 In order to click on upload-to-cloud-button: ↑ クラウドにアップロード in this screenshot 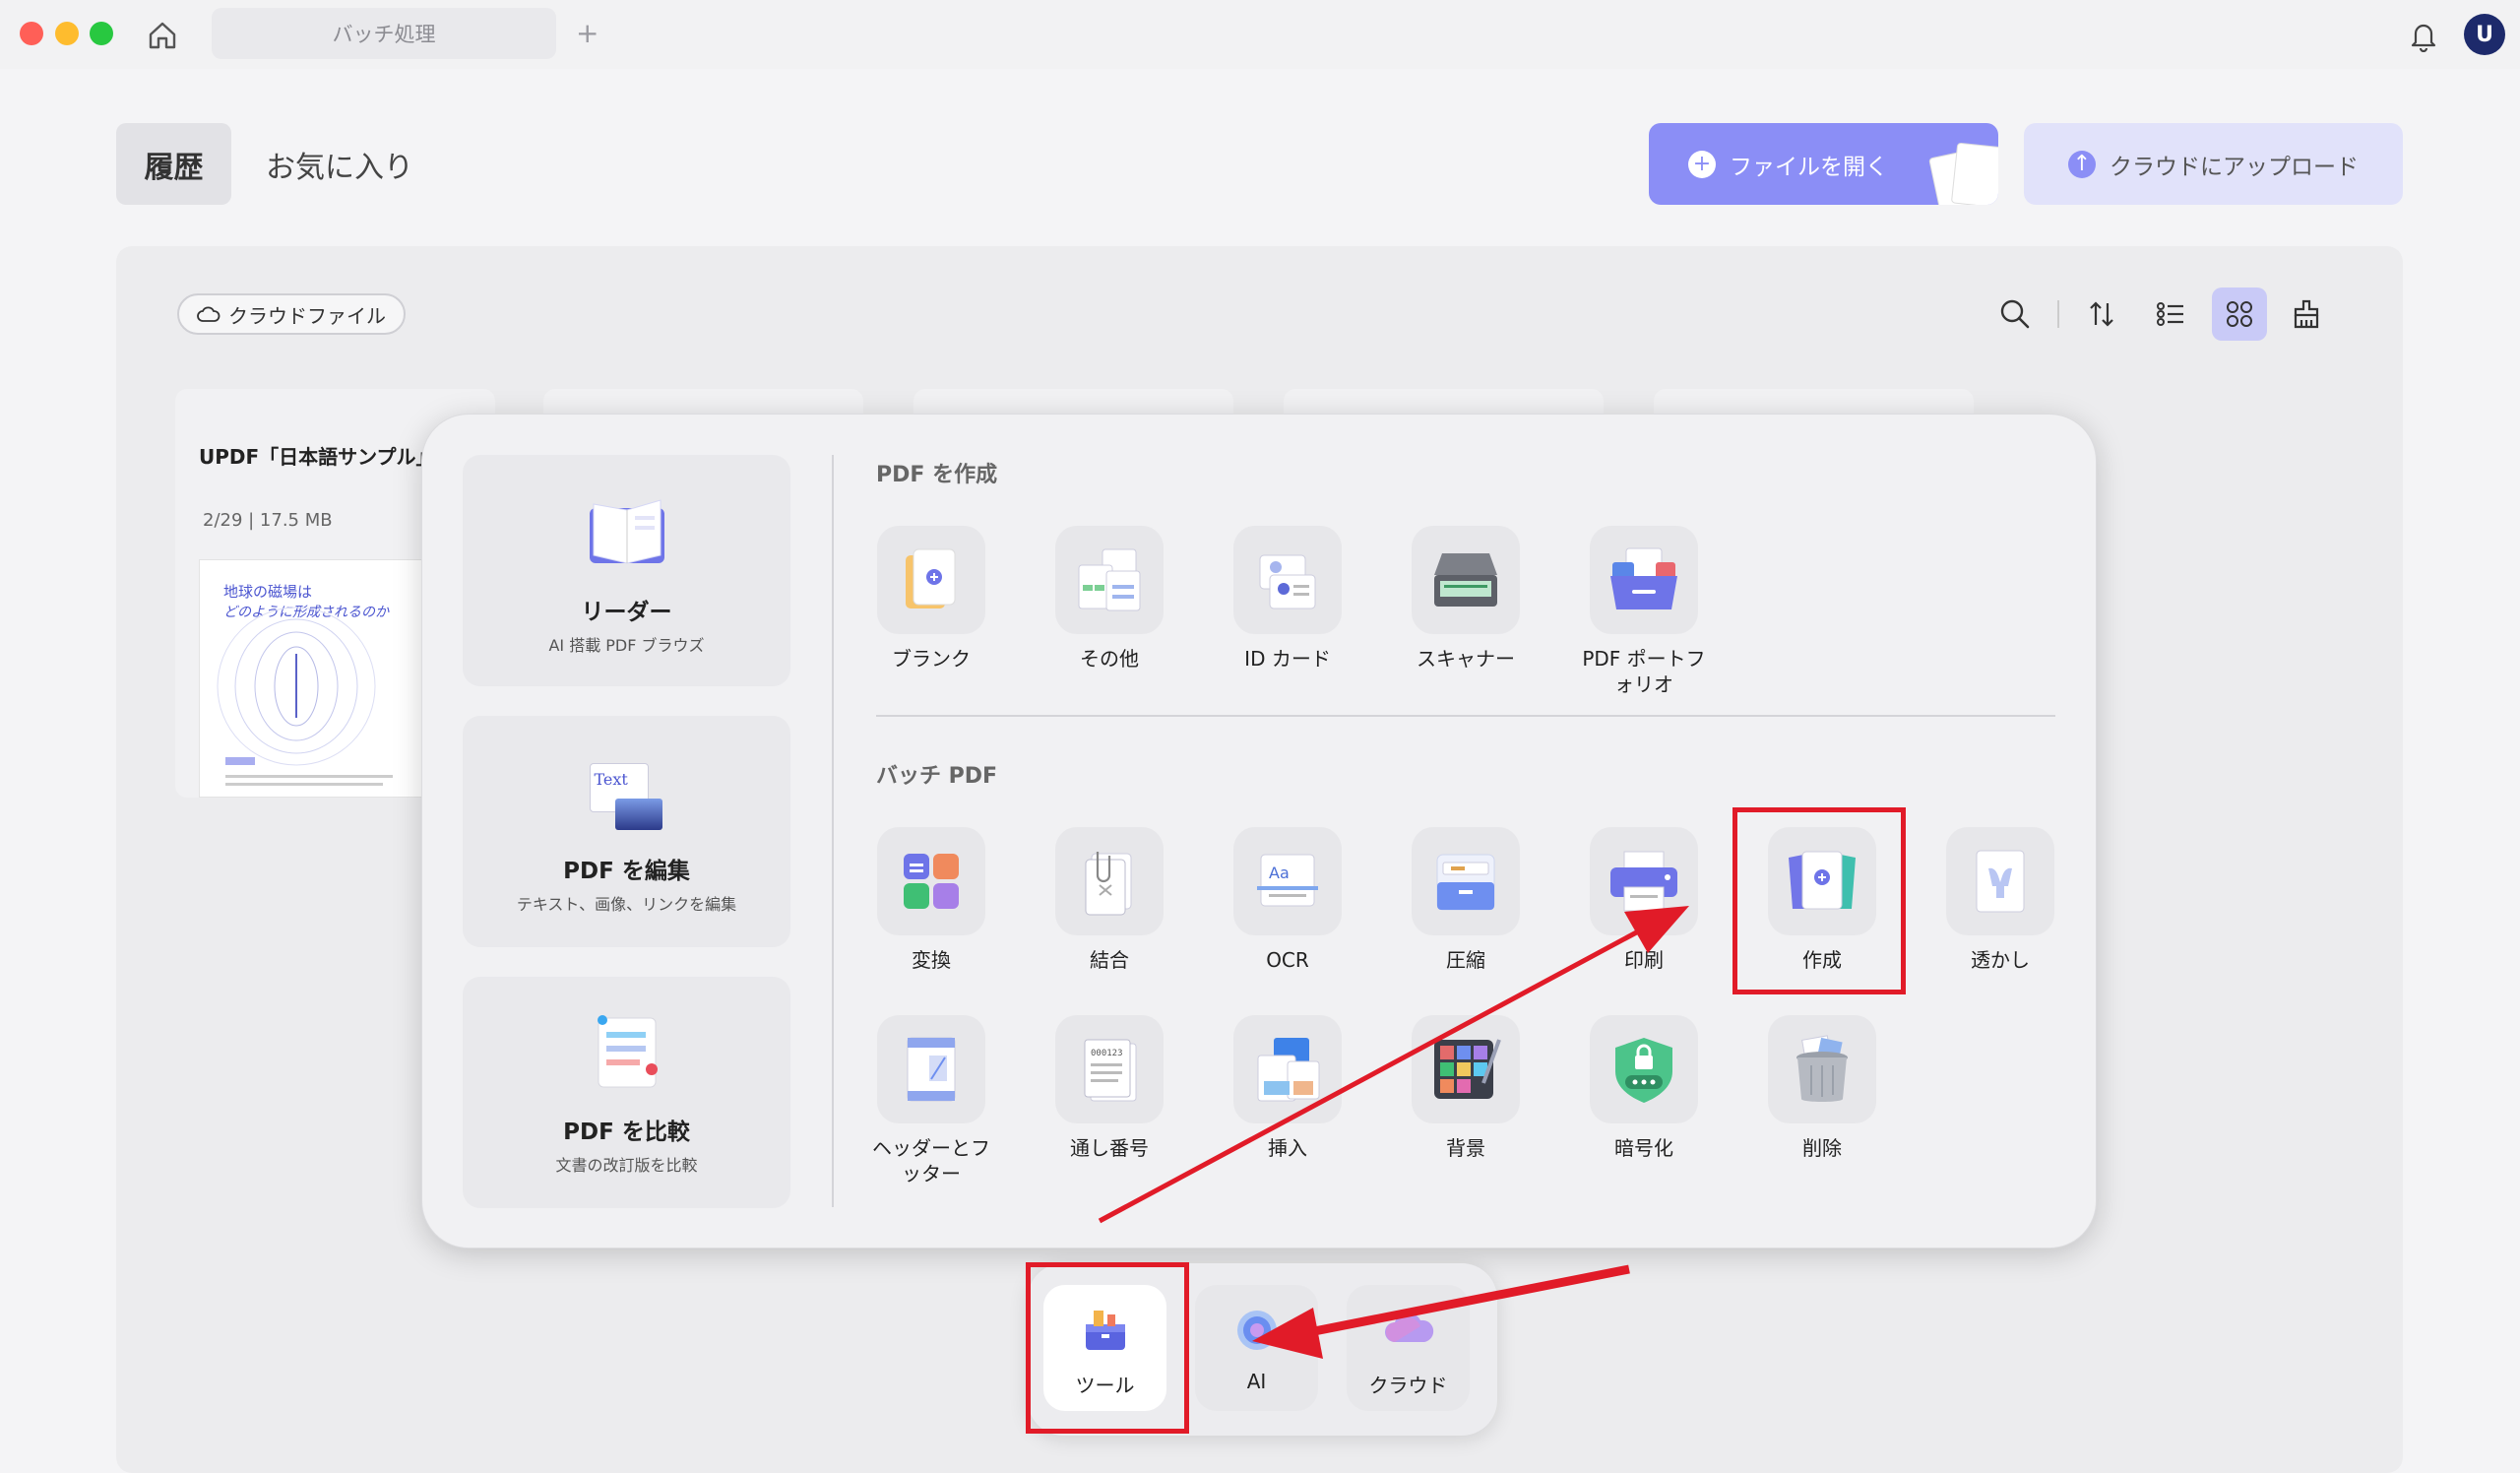, I will do `click(2213, 164)`.